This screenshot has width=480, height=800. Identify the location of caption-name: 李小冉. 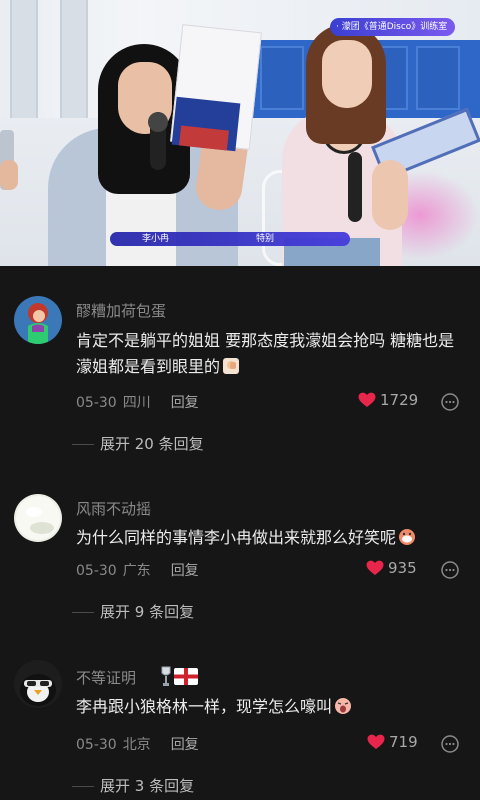
(156, 239).